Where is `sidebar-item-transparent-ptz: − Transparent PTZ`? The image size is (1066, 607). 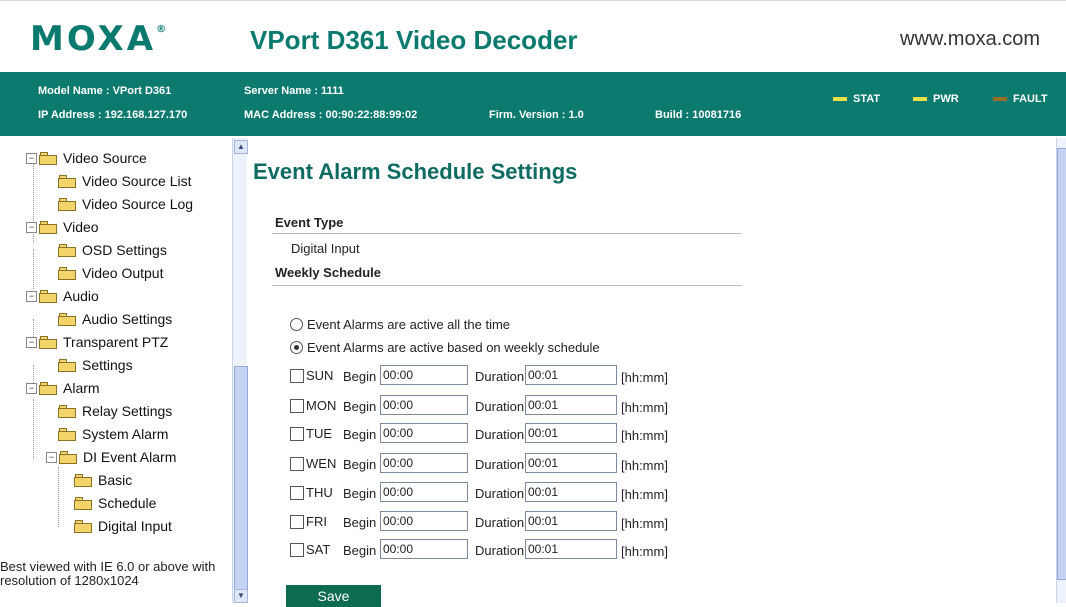 sidebar-item-transparent-ptz: − Transparent PTZ is located at coordinates (97, 342).